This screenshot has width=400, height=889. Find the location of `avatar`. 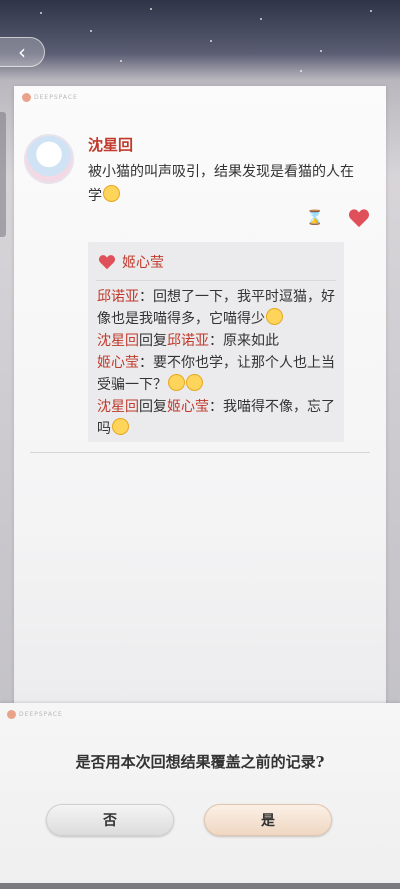

avatar is located at coordinates (49, 159).